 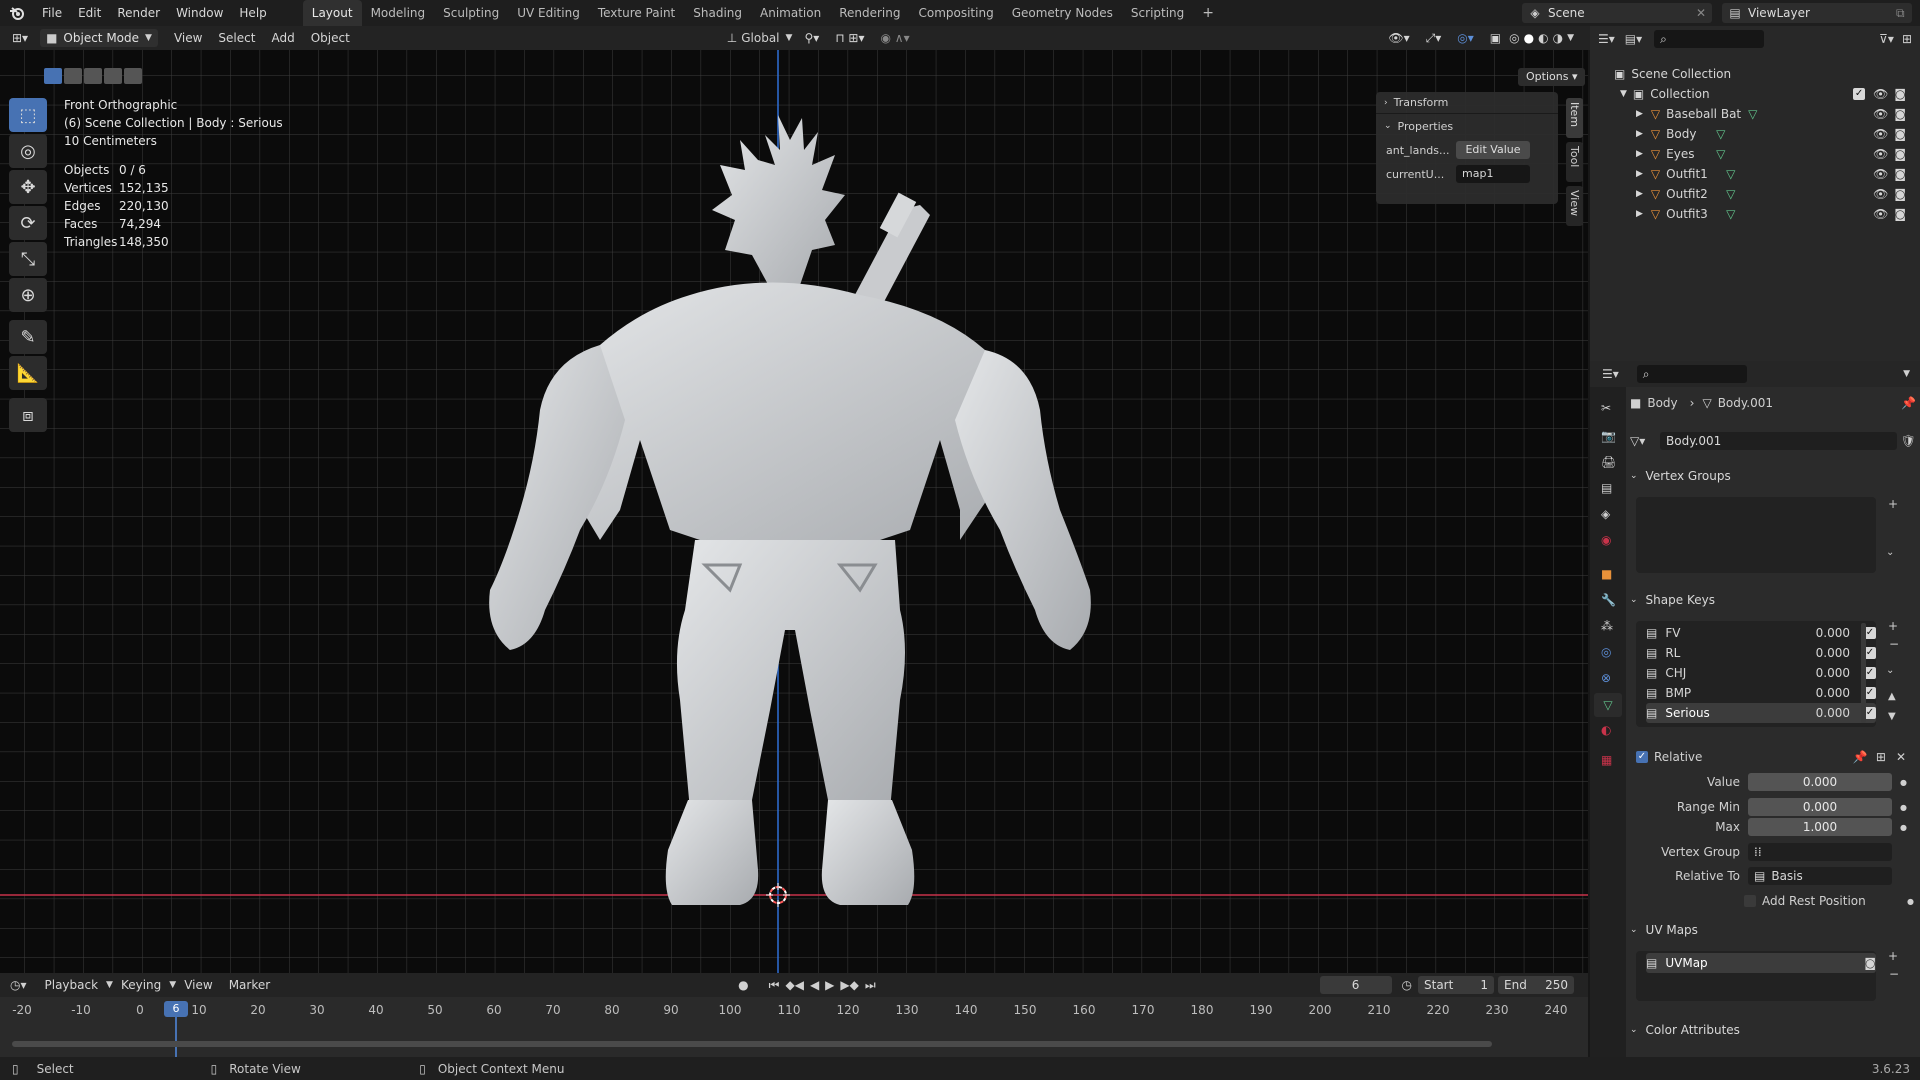 I want to click on vertex-group-field: ⁞⁞, so click(x=1820, y=852).